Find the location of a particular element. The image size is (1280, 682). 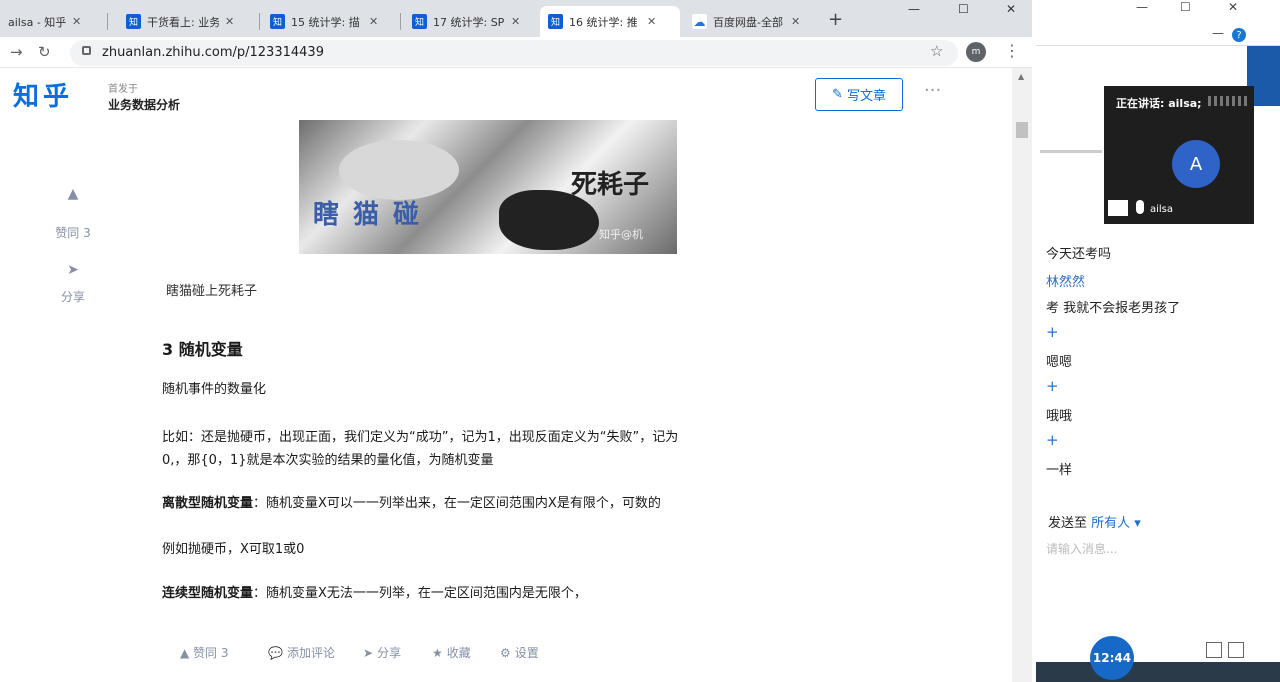

tab-3: 知 15 统计学: 描 ✕ is located at coordinates (324, 21).